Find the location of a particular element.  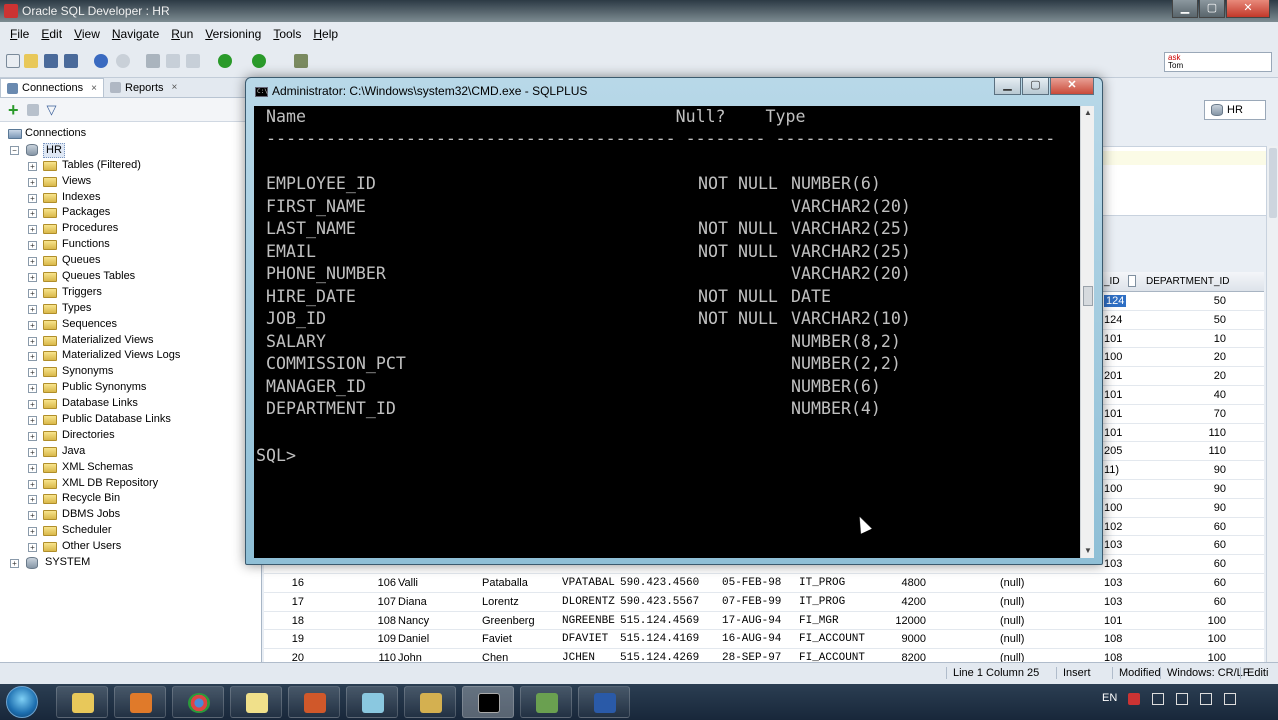

tree-node: + DBMS Jobs is located at coordinates (130, 515).